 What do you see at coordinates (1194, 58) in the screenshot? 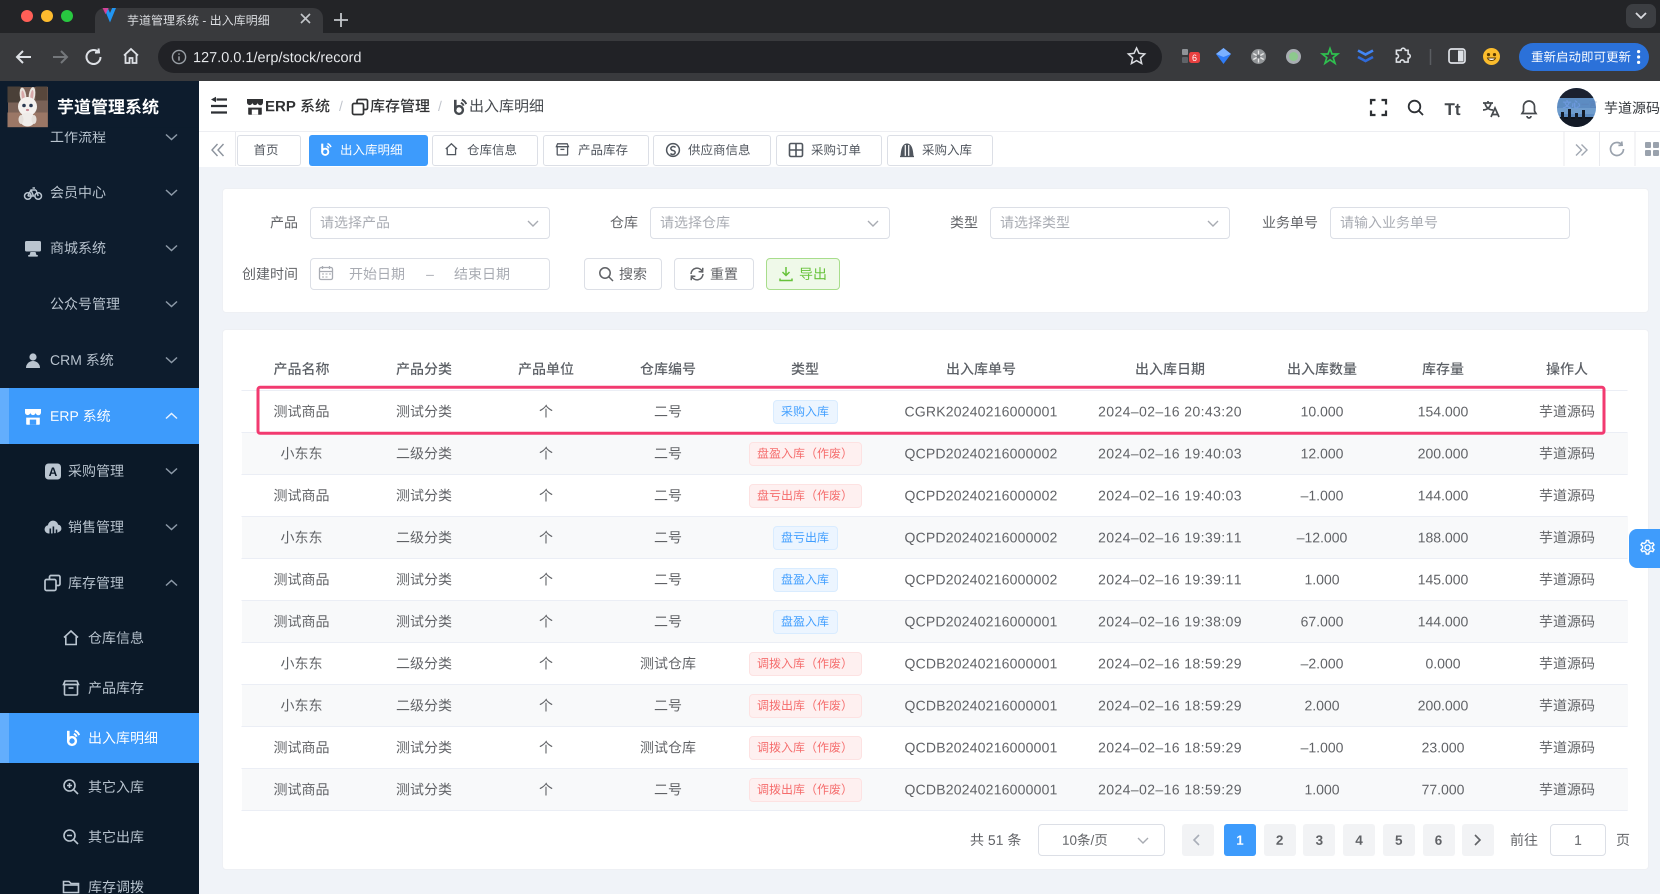
I see `svg-text: 6` at bounding box center [1194, 58].